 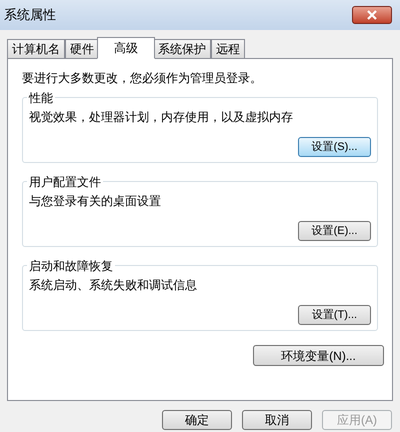 I want to click on close-icon, so click(x=372, y=15).